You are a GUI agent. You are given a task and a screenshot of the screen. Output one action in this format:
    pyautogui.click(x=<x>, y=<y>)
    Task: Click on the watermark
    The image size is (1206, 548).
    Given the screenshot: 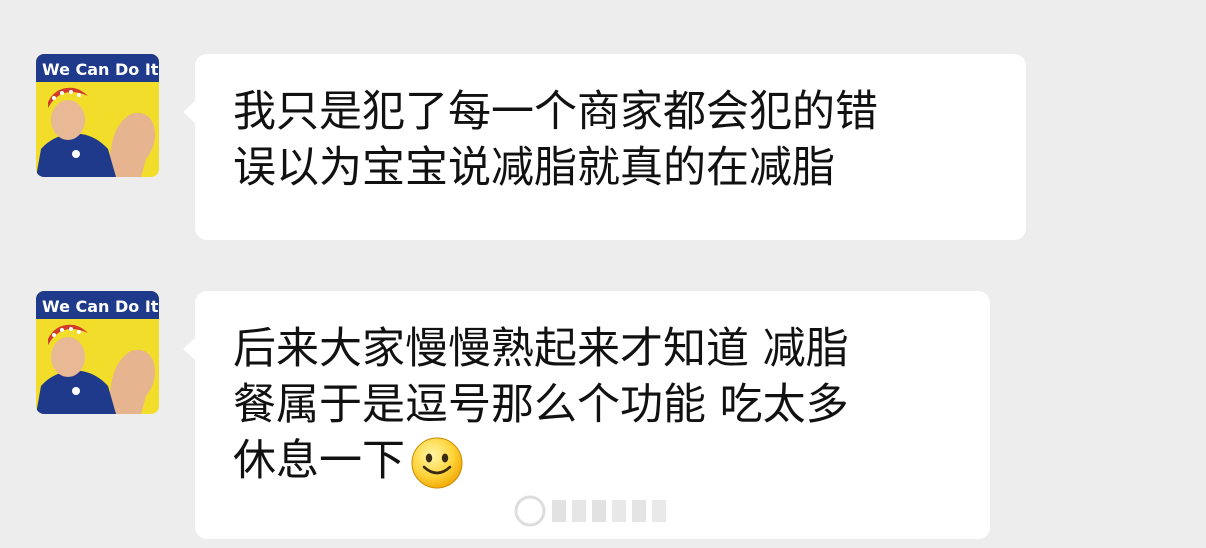 What is the action you would take?
    pyautogui.click(x=600, y=511)
    